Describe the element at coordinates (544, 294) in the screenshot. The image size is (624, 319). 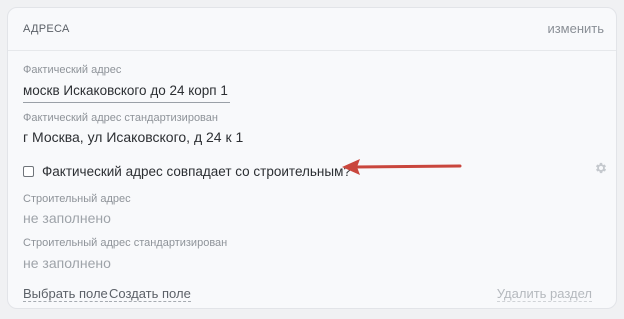
I see `delete-section-link: Удалить раздел` at that location.